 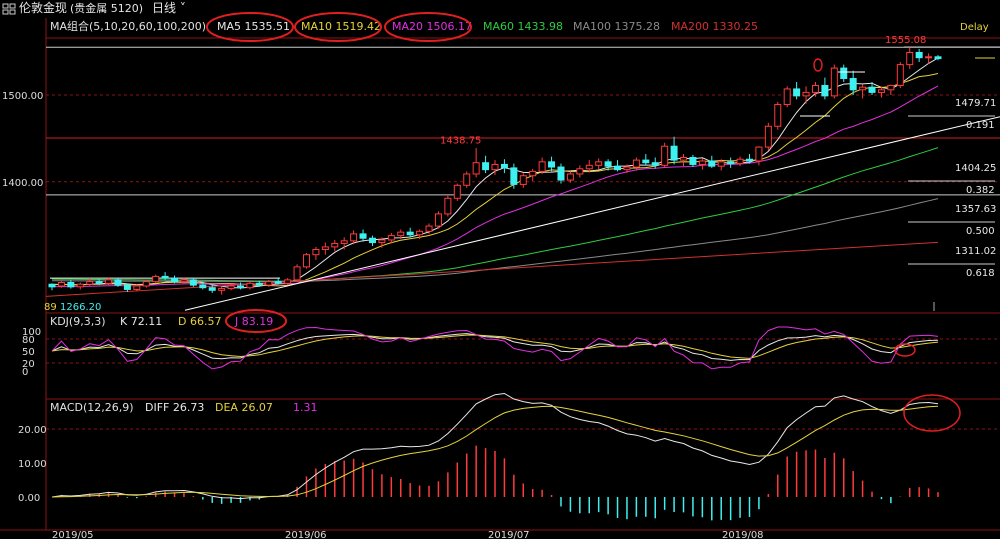 I want to click on x-axis-label: 2019/05, so click(x=73, y=534).